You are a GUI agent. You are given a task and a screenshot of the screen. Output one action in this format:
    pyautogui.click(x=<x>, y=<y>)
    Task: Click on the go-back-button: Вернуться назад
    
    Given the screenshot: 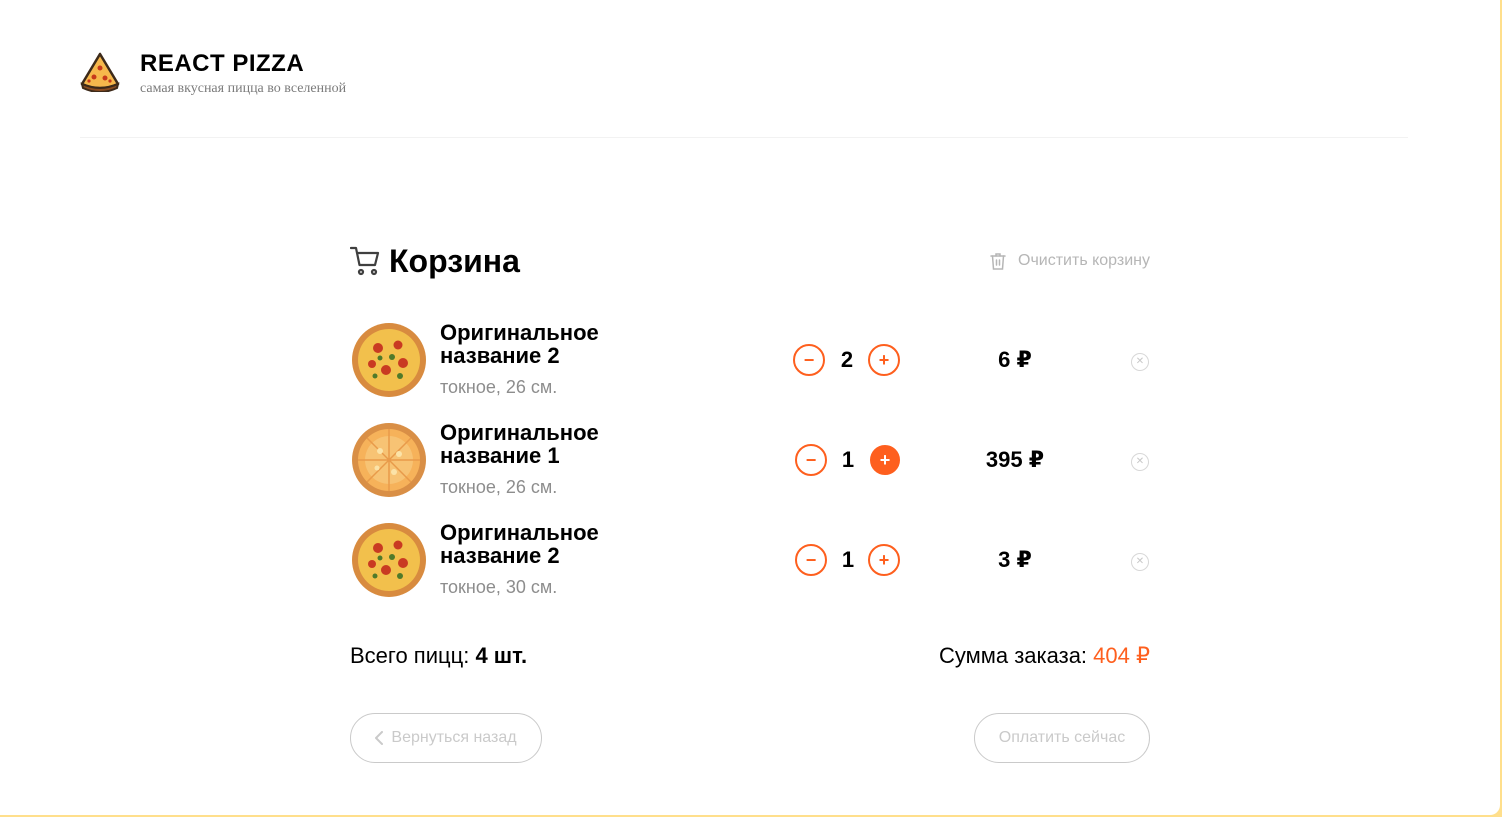 What is the action you would take?
    pyautogui.click(x=446, y=738)
    